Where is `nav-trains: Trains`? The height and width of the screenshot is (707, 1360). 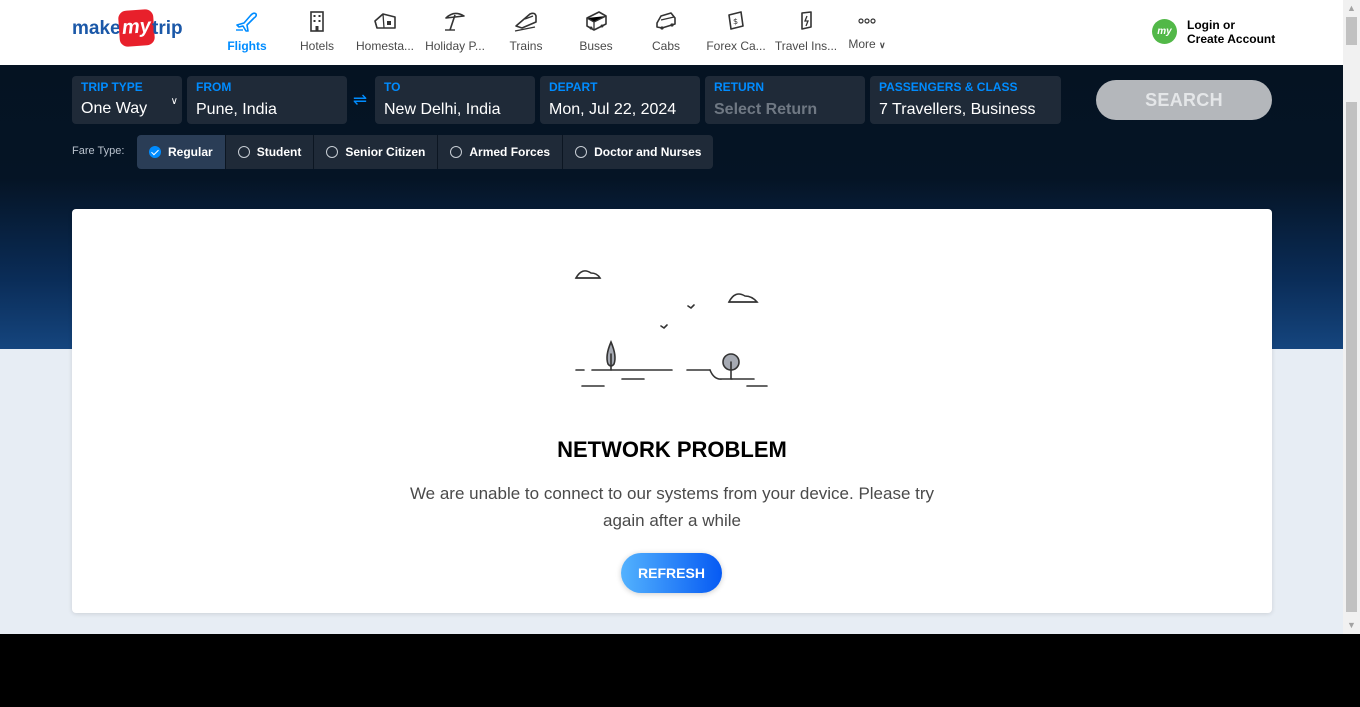
nav-trains: Trains is located at coordinates (526, 32).